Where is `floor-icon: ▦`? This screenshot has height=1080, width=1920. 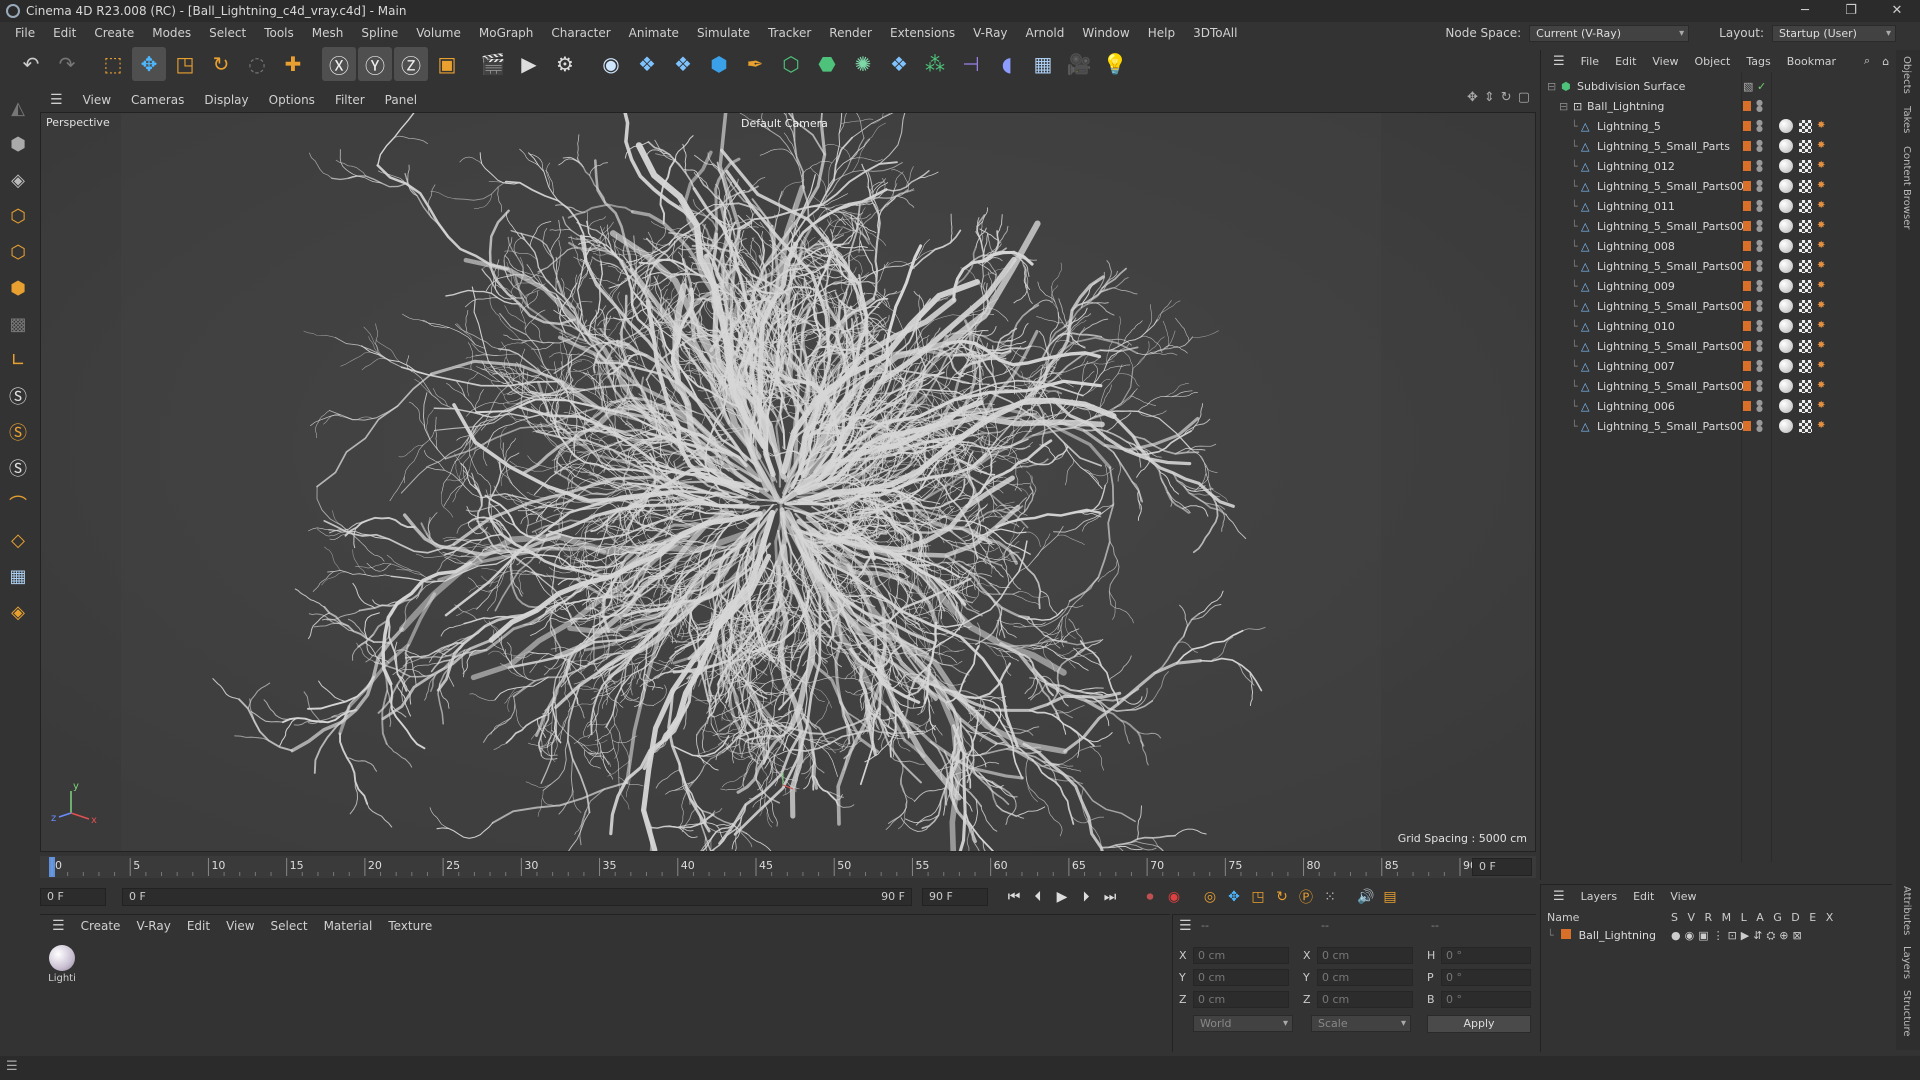 floor-icon: ▦ is located at coordinates (1043, 64).